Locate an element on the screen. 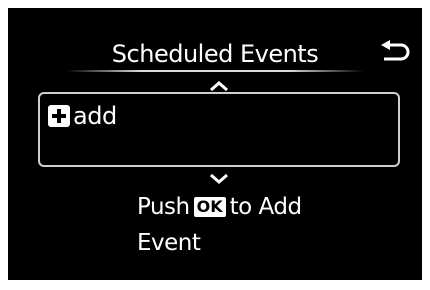 This screenshot has height=290, width=430. list-item-add: add is located at coordinates (82, 116).